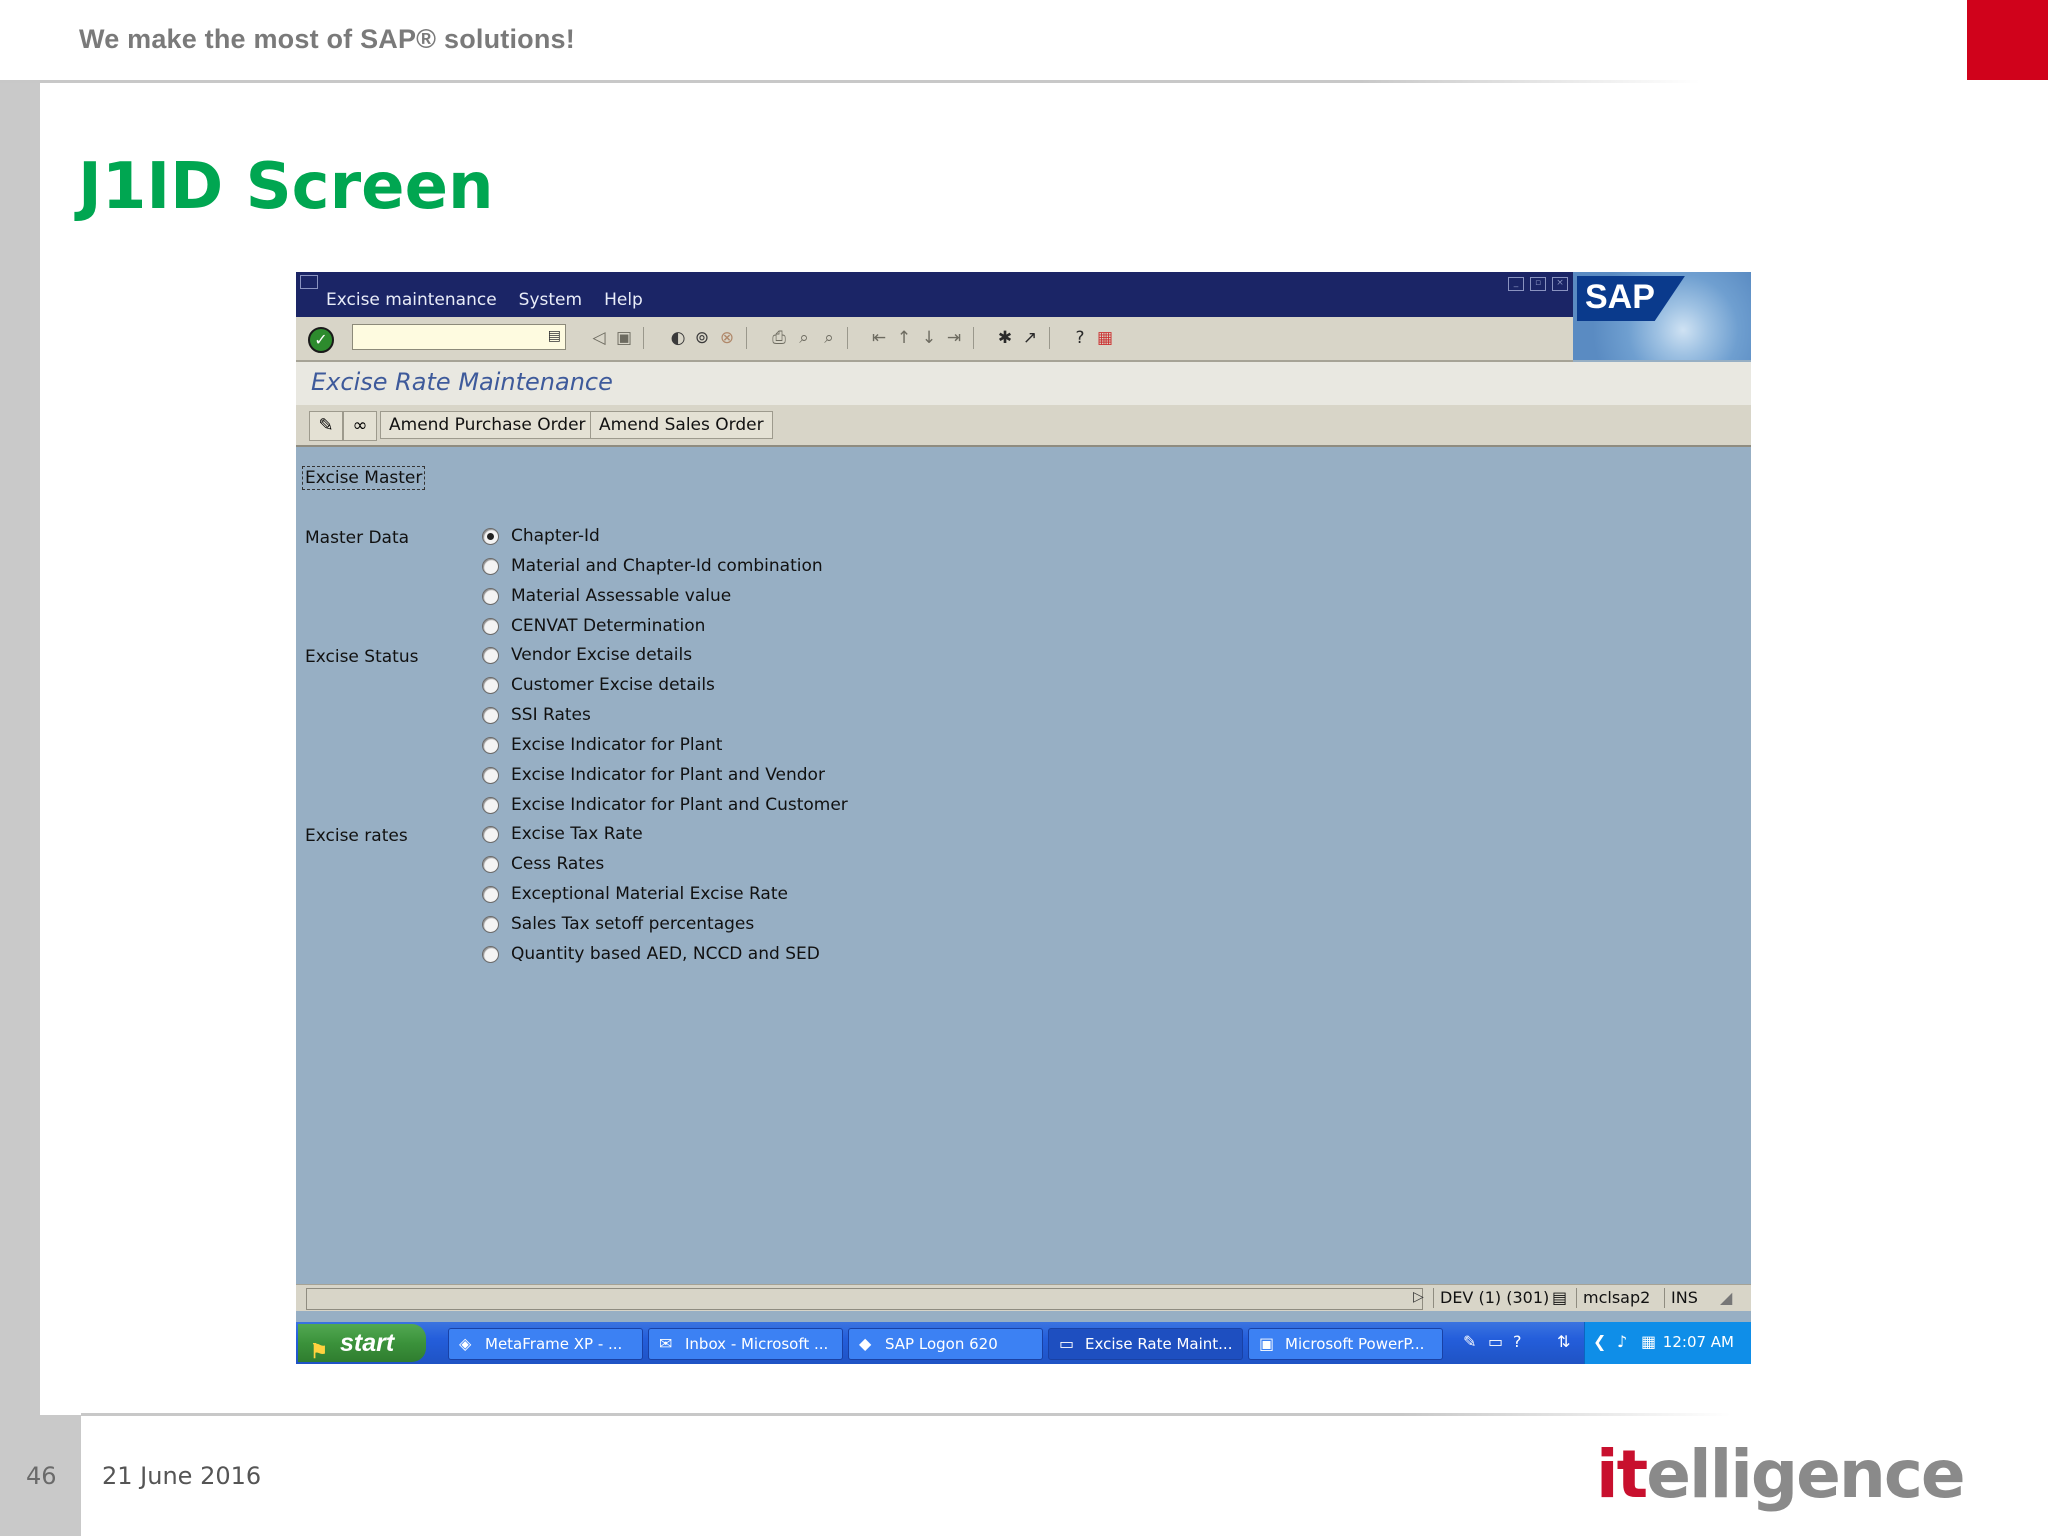 This screenshot has height=1536, width=2048. What do you see at coordinates (1105, 338) in the screenshot?
I see `layout-menu-icon: ▦` at bounding box center [1105, 338].